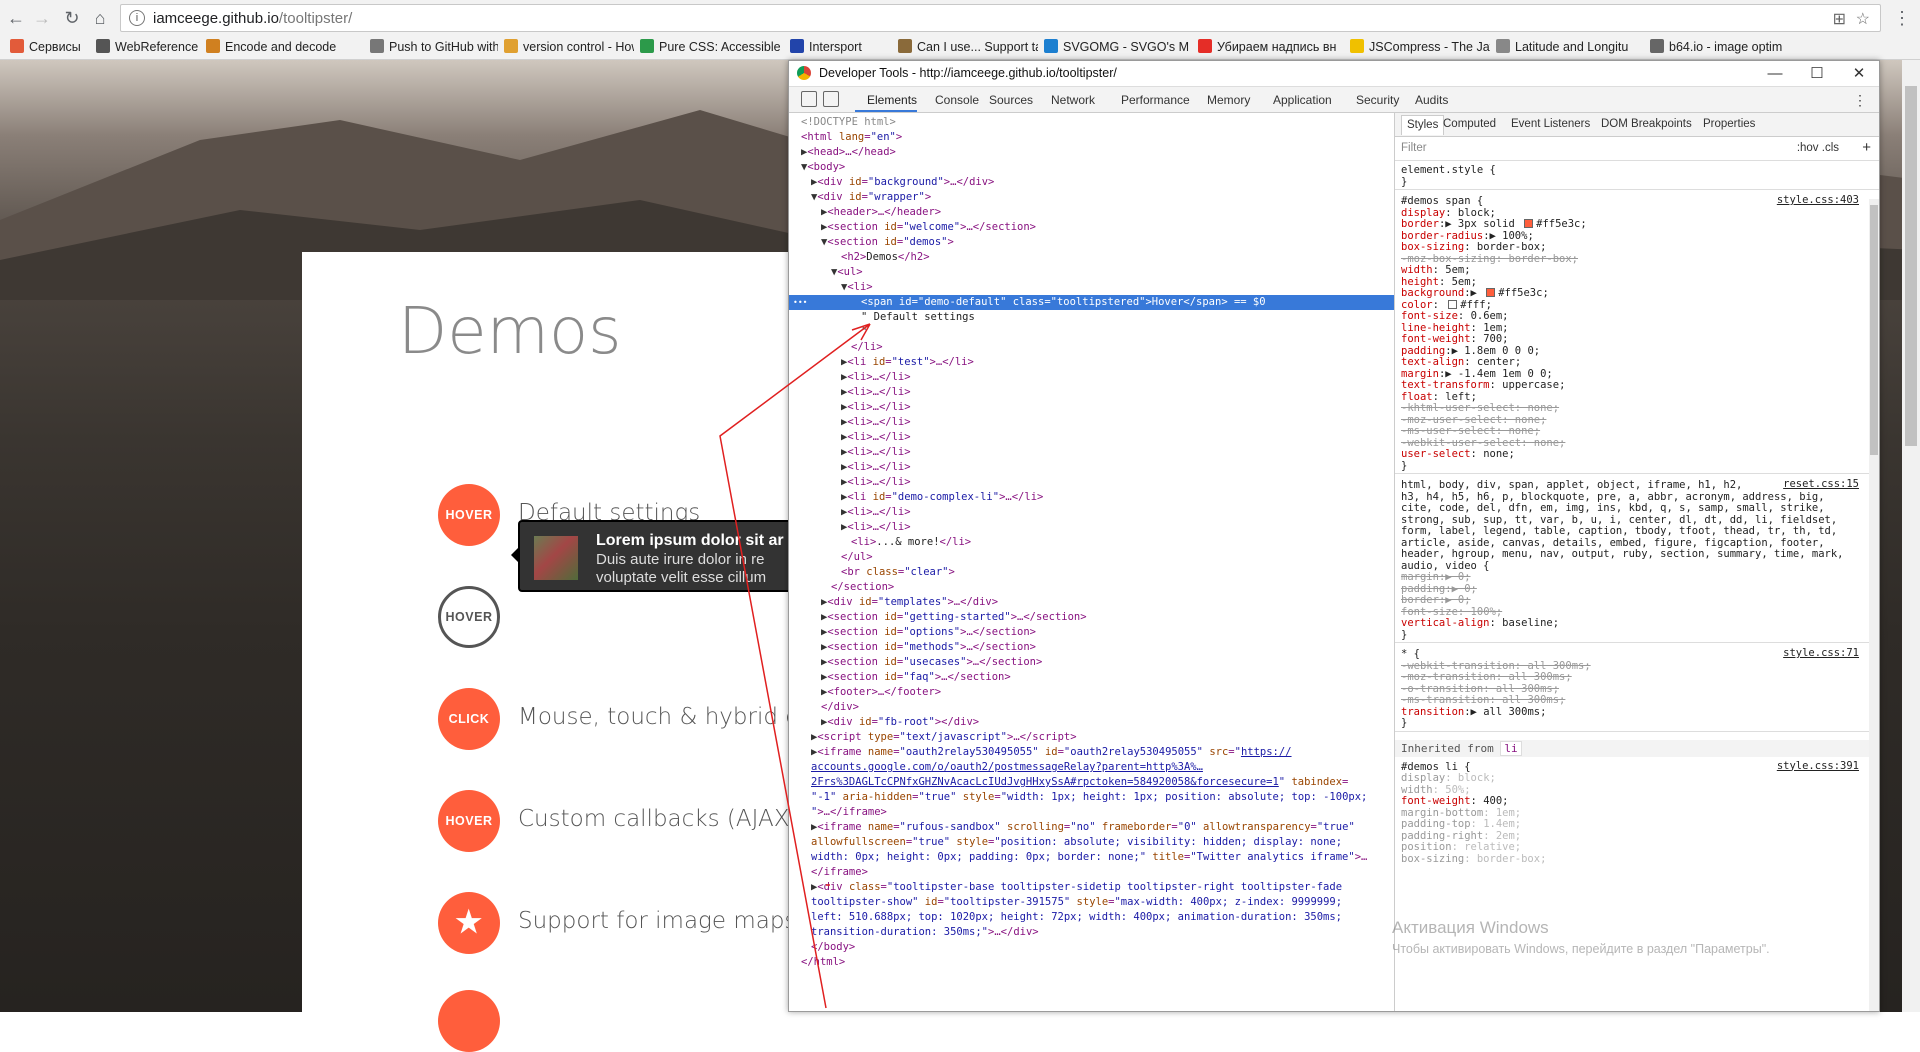 Image resolution: width=1920 pixels, height=1052 pixels. Describe the element at coordinates (1091, 497) in the screenshot. I see `dom-node: ▶<li id="demo-complex-li">…</li>` at that location.